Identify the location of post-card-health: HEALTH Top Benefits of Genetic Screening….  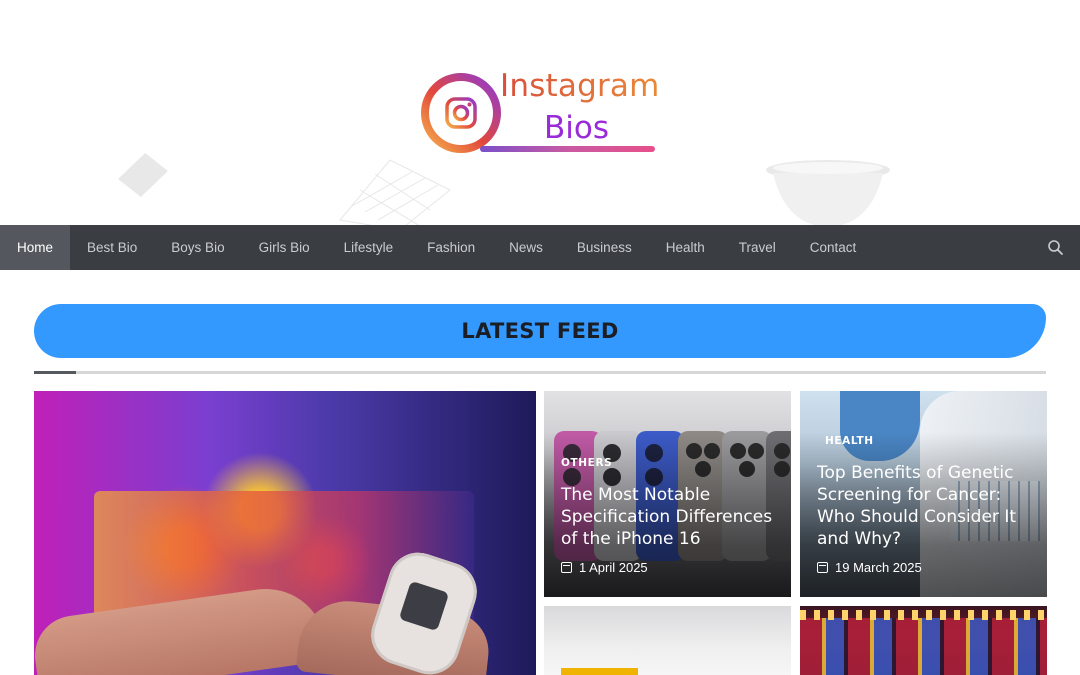
(923, 494).